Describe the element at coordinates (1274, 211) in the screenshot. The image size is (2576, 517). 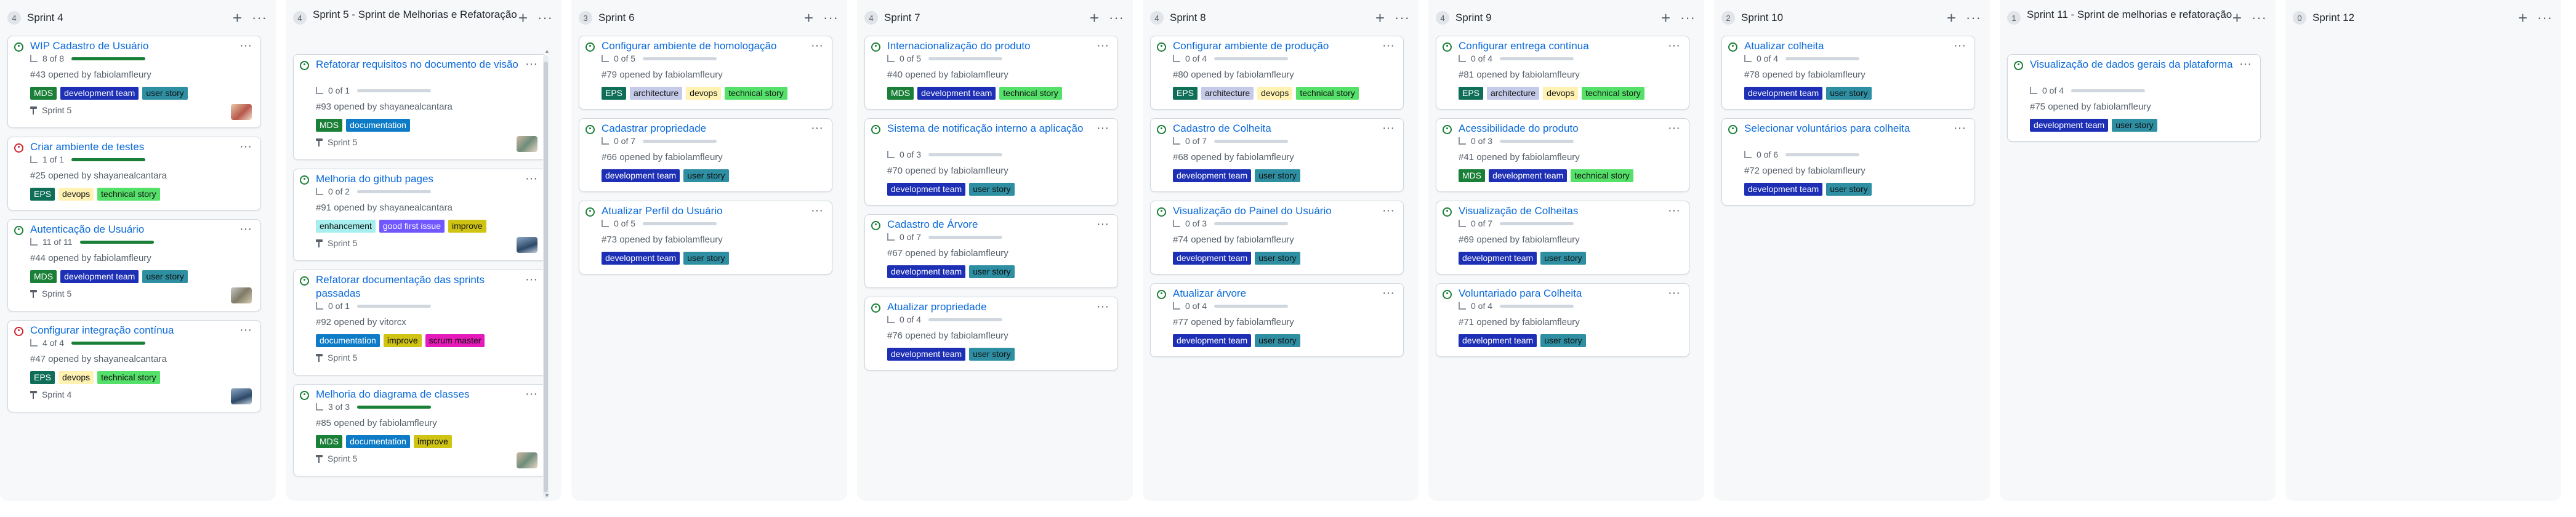
I see `issue-title-link: Visualização do Painel do Usuário` at that location.